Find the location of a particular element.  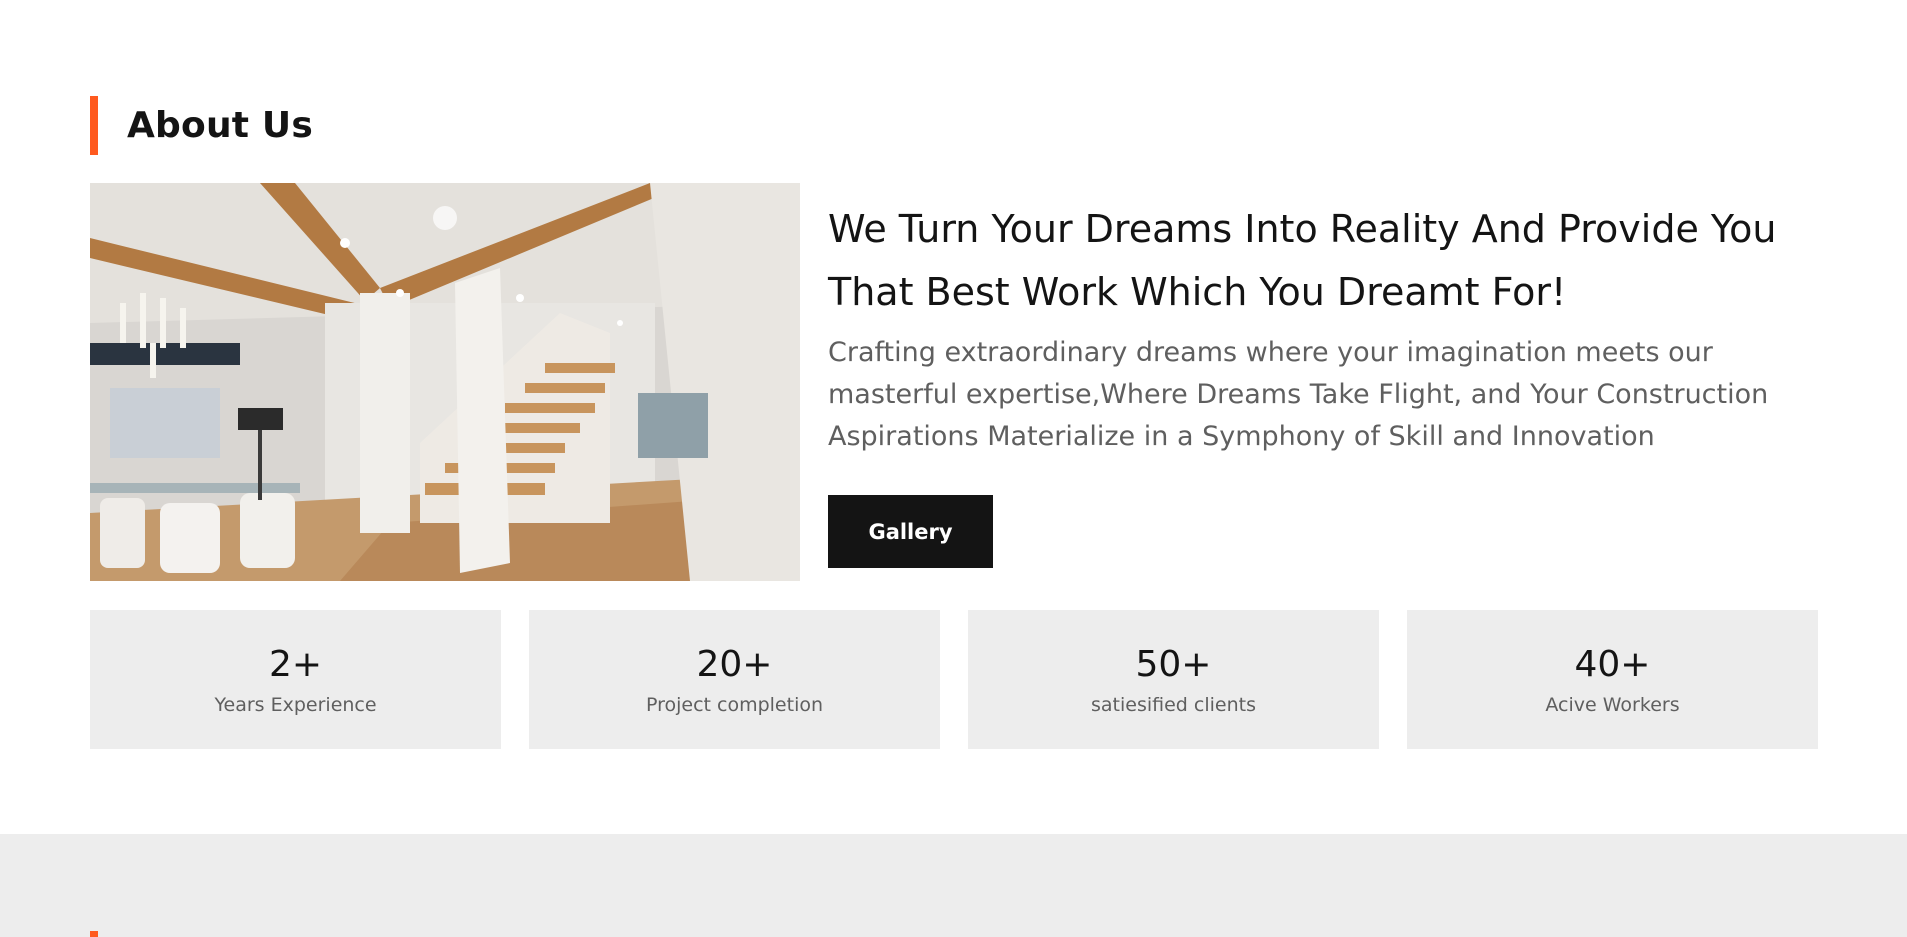

stat-value: 50+ is located at coordinates (1173, 664).